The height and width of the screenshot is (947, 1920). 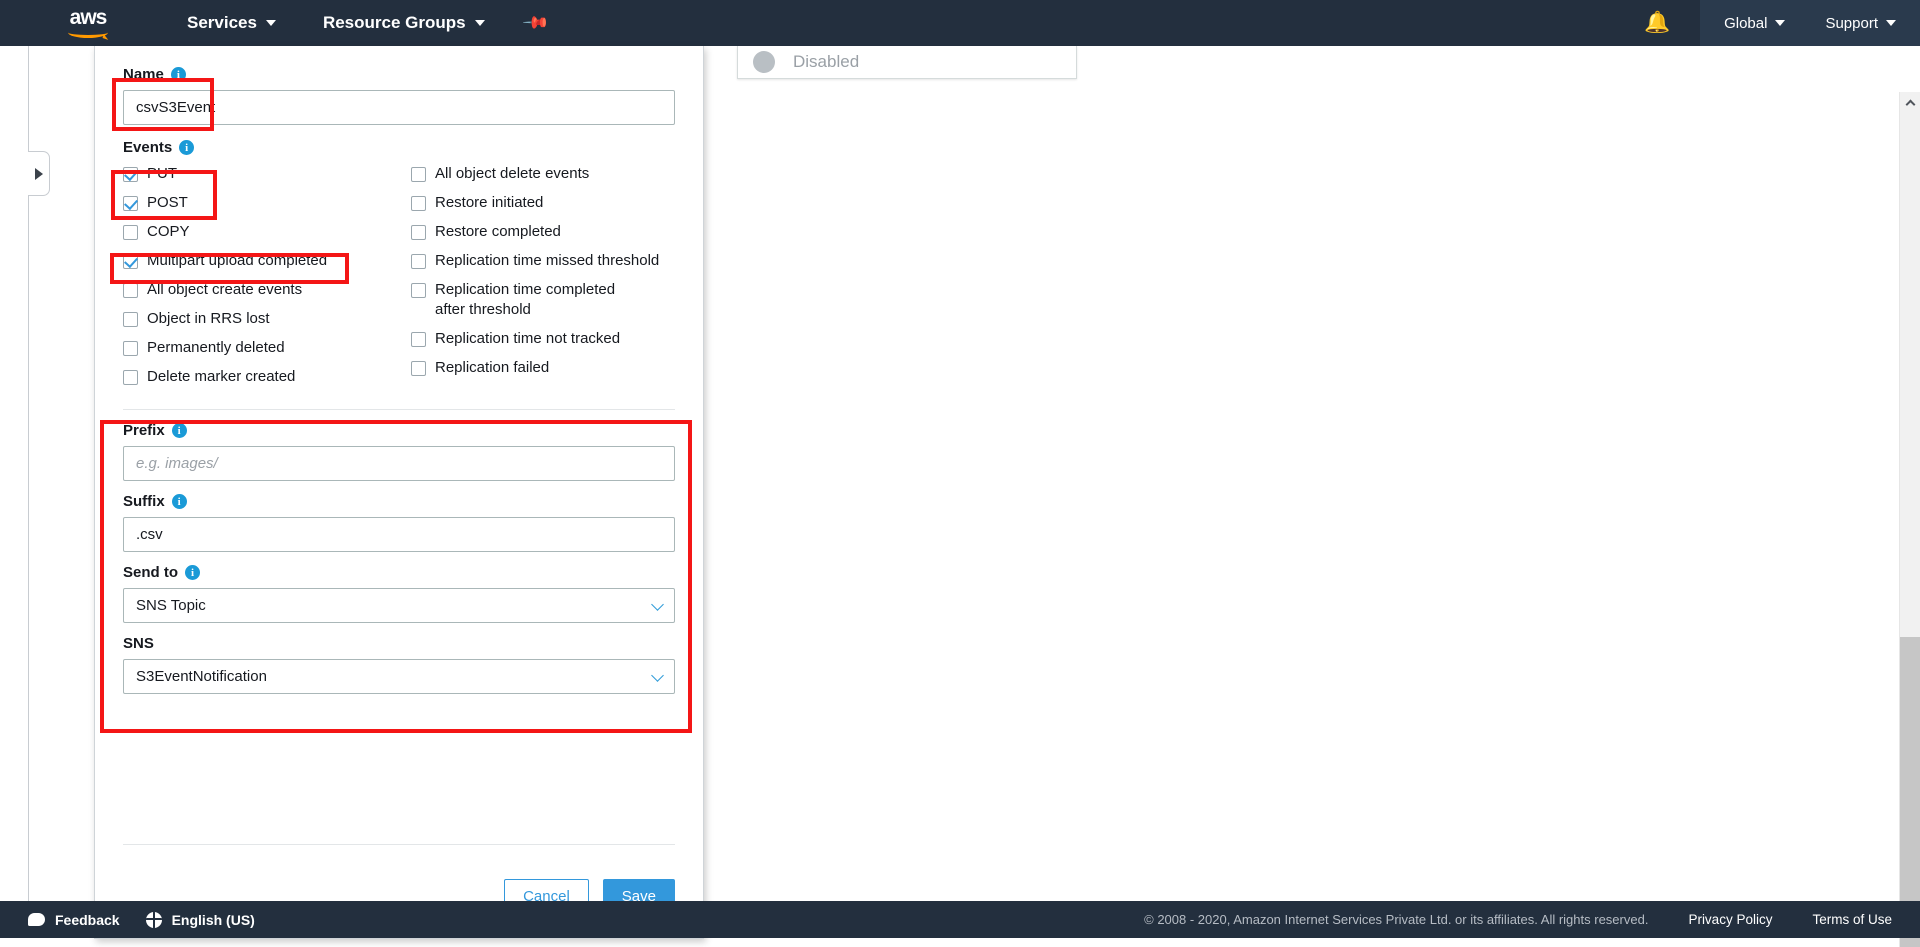 I want to click on nav-region-selector: Global, so click(x=1754, y=23).